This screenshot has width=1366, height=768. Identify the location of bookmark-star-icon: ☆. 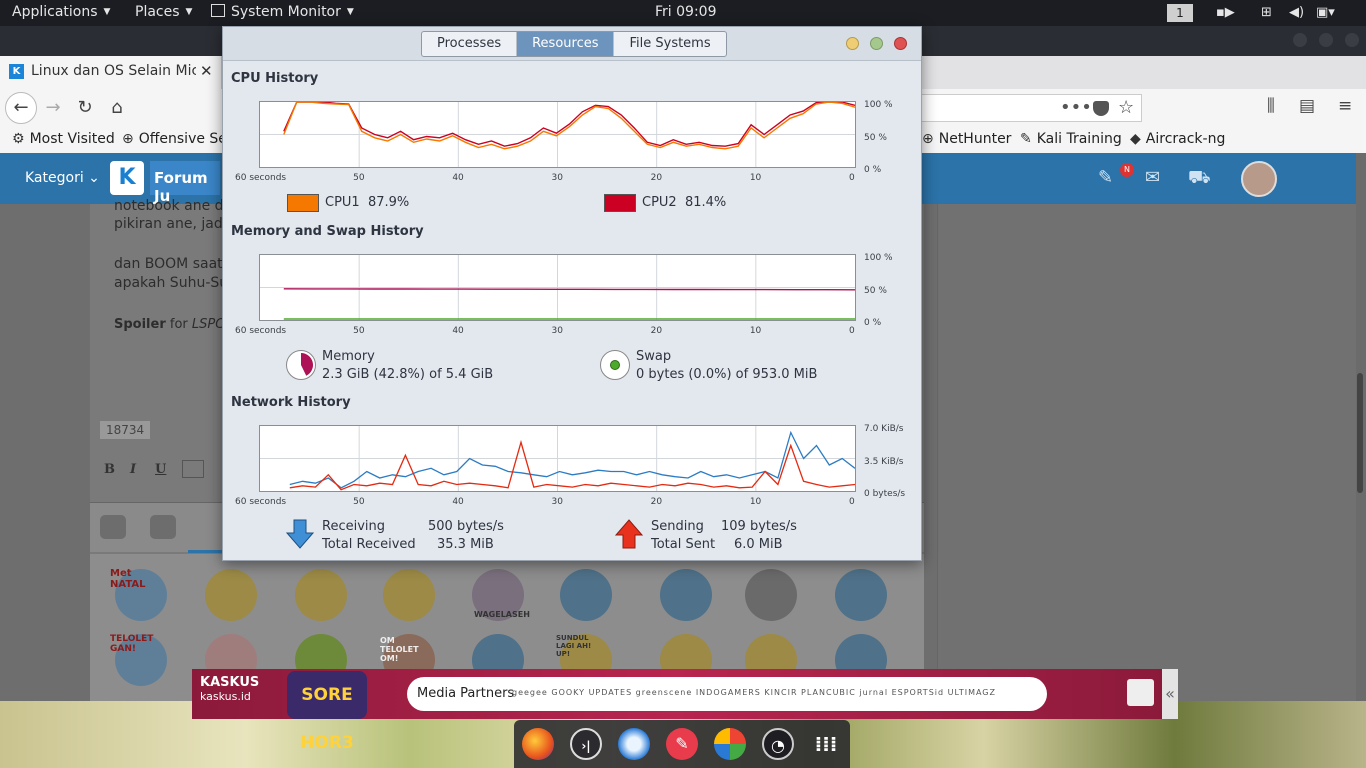
(1126, 107).